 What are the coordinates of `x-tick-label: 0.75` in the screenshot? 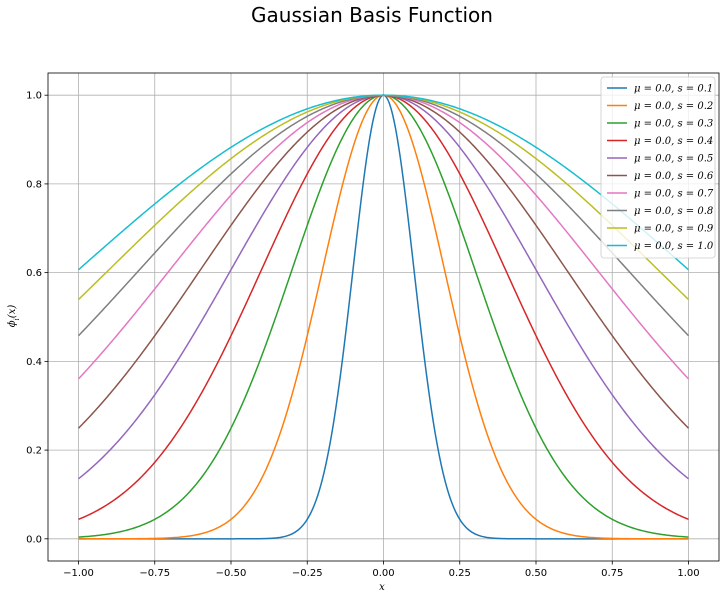 It's located at (612, 573).